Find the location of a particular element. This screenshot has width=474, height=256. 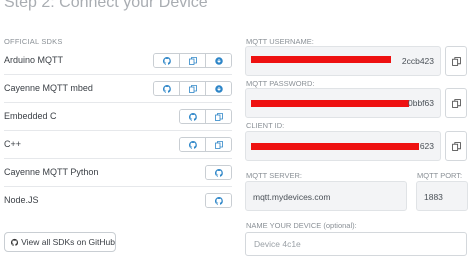

step-title: Step 2: Connect your Device is located at coordinates (106, 5).